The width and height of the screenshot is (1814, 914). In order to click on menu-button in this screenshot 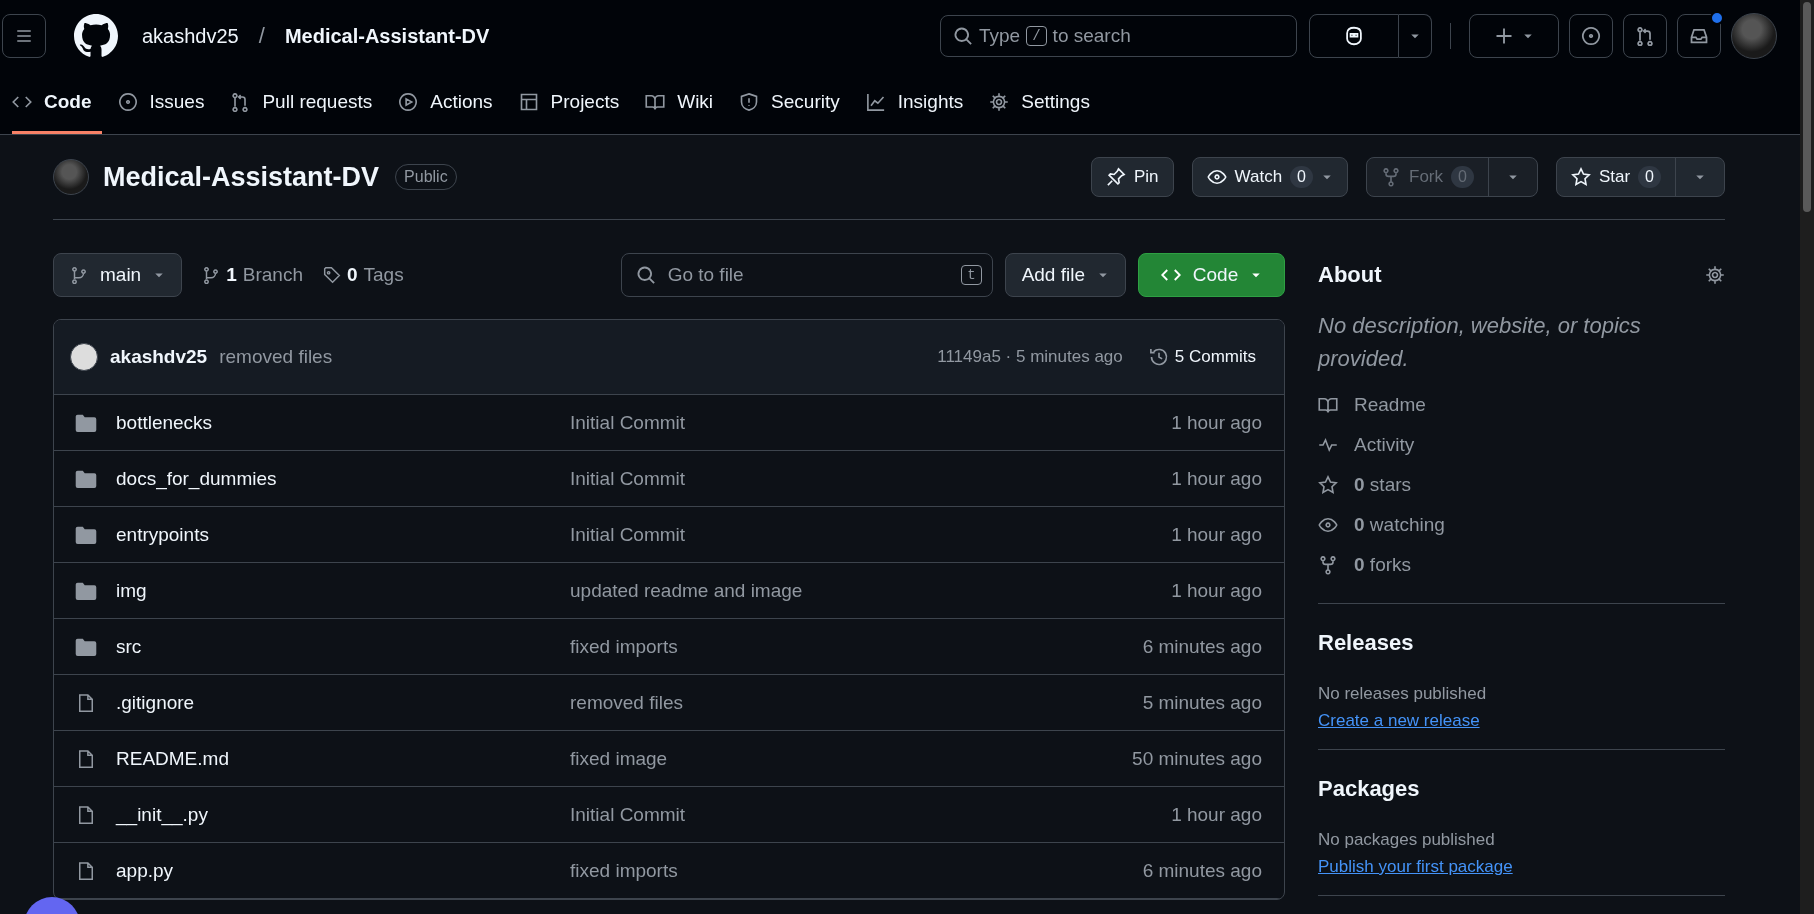, I will do `click(24, 36)`.